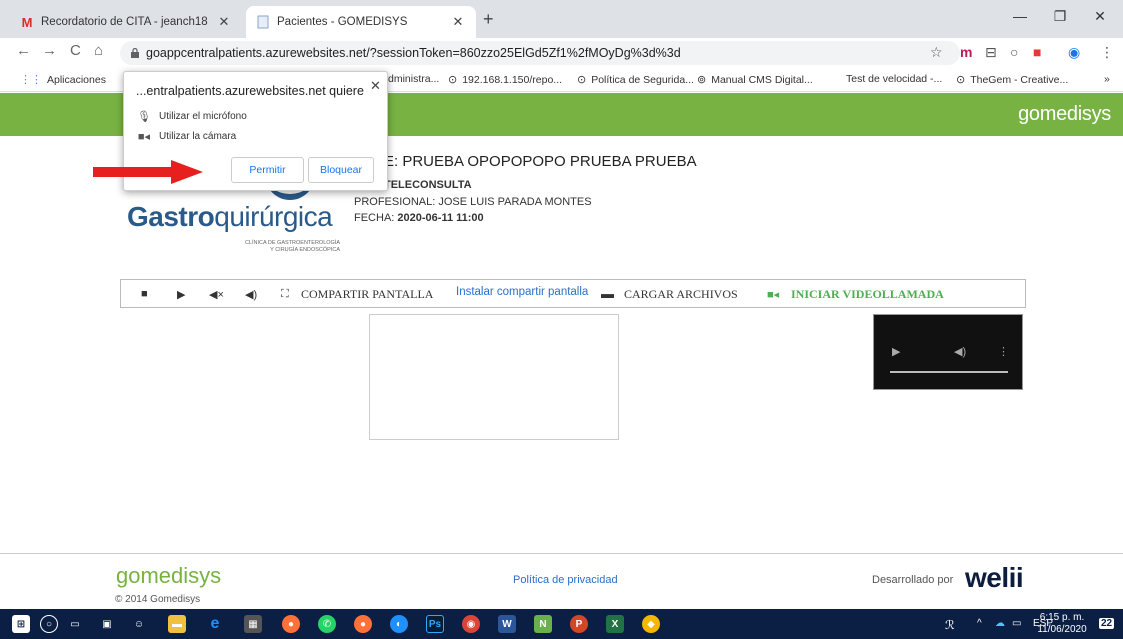 This screenshot has width=1123, height=639. I want to click on folder-icon: ▬, so click(607, 293).